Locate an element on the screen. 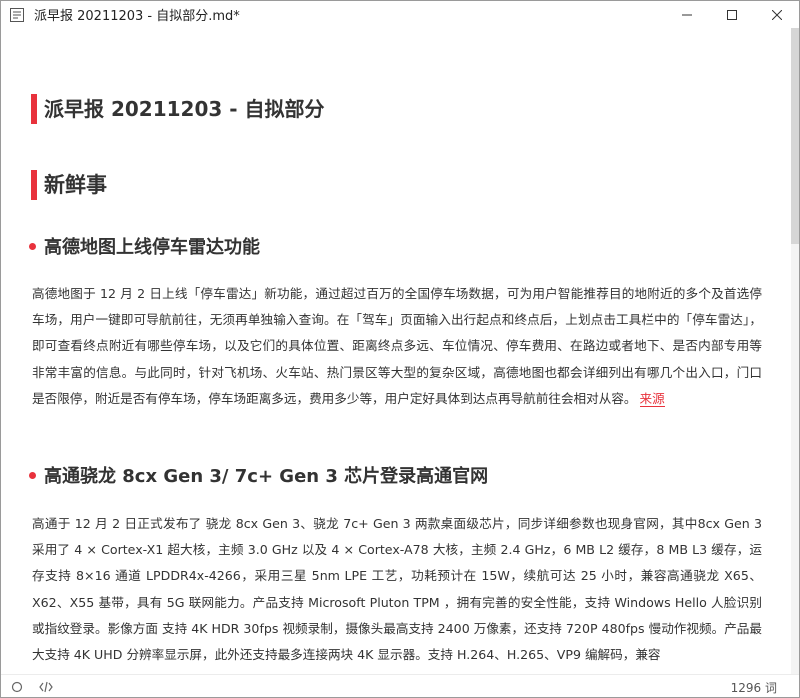 Image resolution: width=800 pixels, height=698 pixels. close-icon is located at coordinates (776, 14).